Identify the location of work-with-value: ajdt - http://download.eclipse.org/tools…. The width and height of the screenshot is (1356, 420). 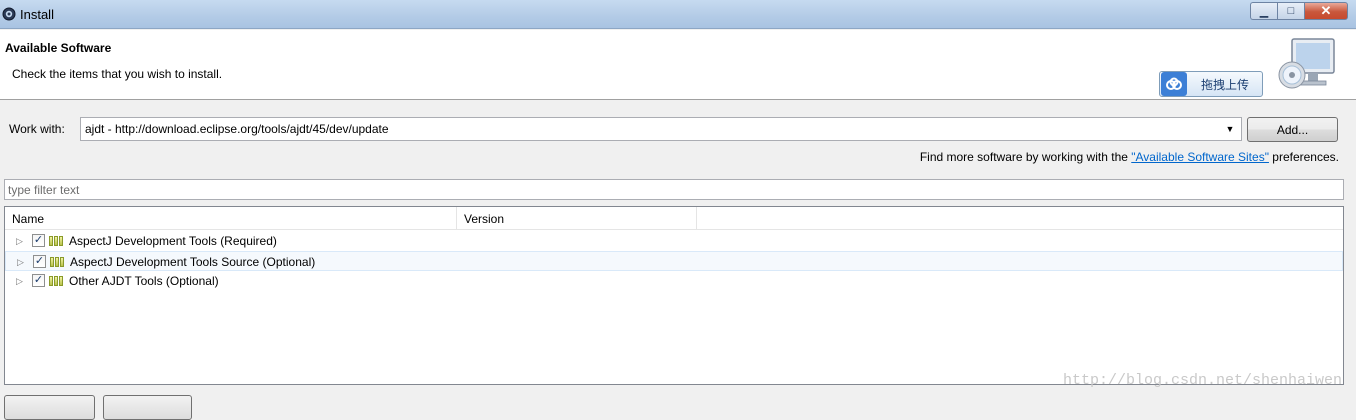
(237, 129).